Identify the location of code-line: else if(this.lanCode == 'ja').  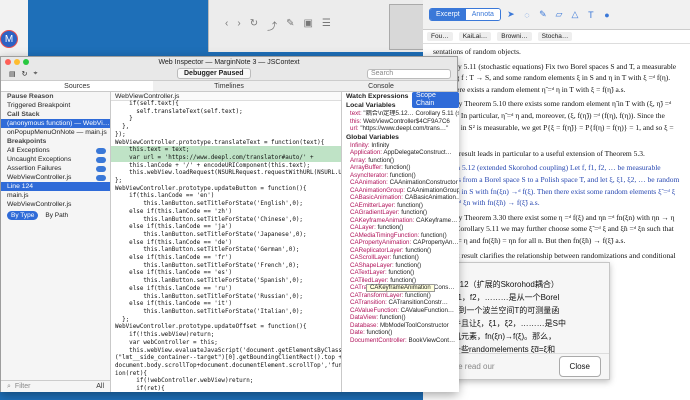
(228, 228).